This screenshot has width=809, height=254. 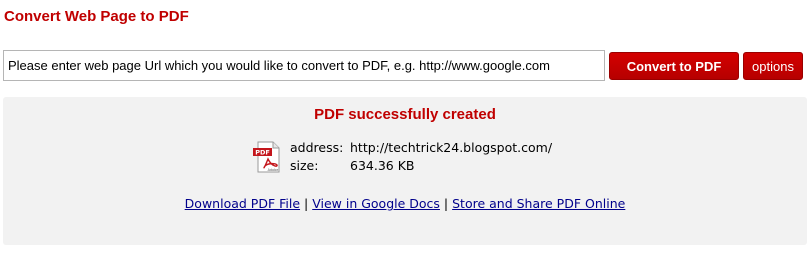 What do you see at coordinates (451, 147) in the screenshot?
I see `address-value: http://techtrick24.blogspot.com/` at bounding box center [451, 147].